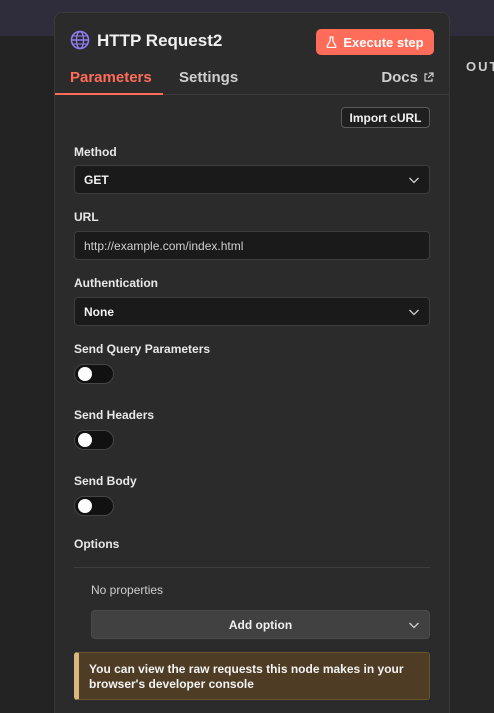 The image size is (494, 713). What do you see at coordinates (94, 374) in the screenshot?
I see `send-query-parameters-toggle` at bounding box center [94, 374].